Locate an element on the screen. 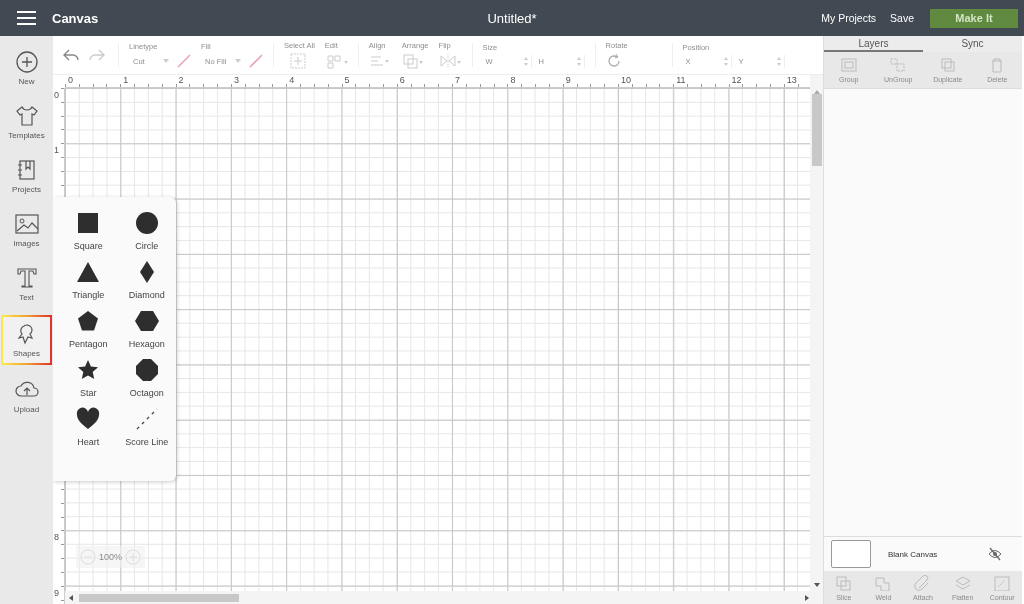  ruler-number: 3 is located at coordinates (236, 81).